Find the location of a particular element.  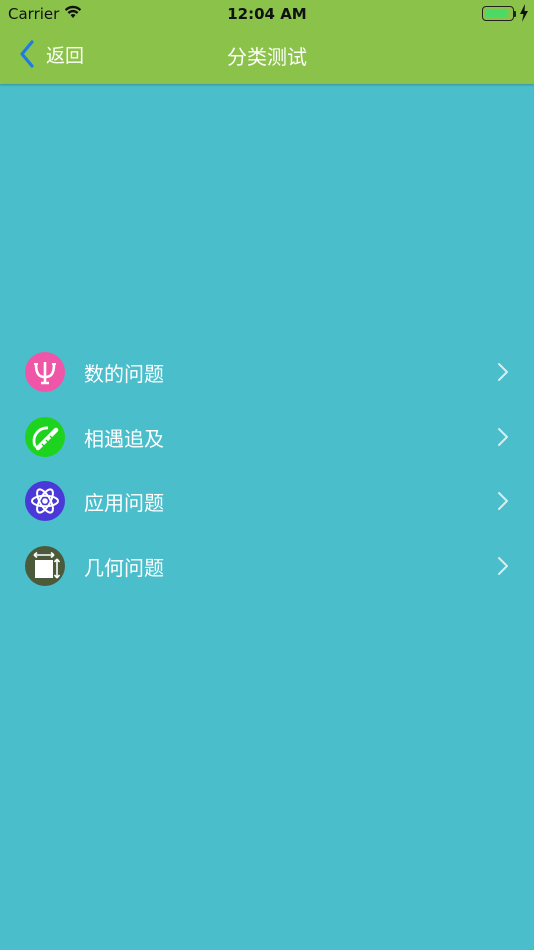

category-row-applications: 应用问题 is located at coordinates (267, 501).